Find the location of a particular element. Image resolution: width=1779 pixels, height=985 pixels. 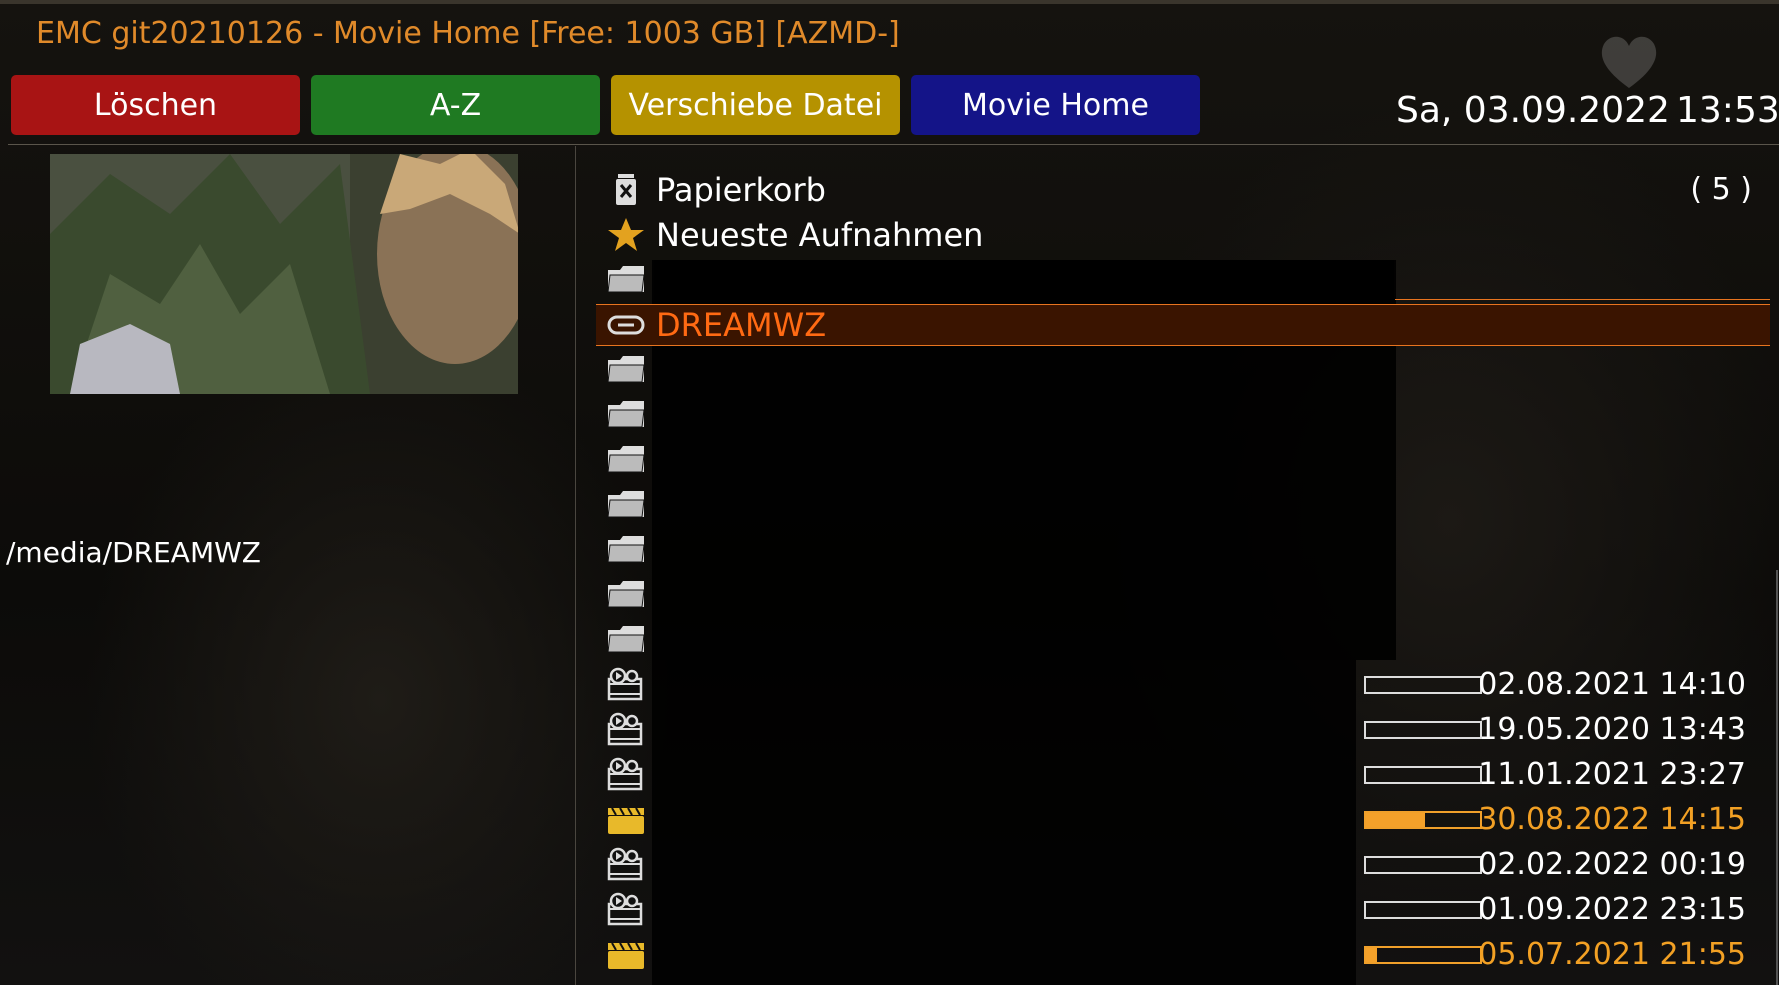

link-icon is located at coordinates (626, 325).